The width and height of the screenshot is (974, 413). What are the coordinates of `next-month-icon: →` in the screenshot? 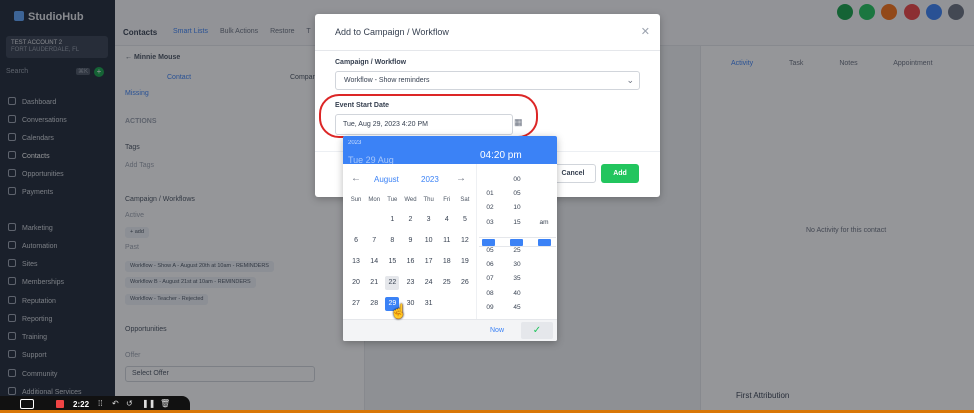 It's located at (461, 178).